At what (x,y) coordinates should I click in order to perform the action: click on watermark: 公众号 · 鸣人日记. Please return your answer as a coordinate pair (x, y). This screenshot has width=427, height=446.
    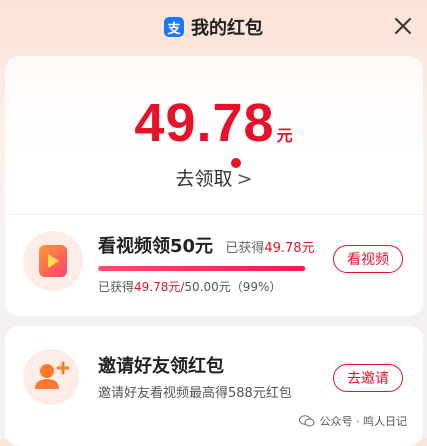
    Looking at the image, I should click on (353, 421).